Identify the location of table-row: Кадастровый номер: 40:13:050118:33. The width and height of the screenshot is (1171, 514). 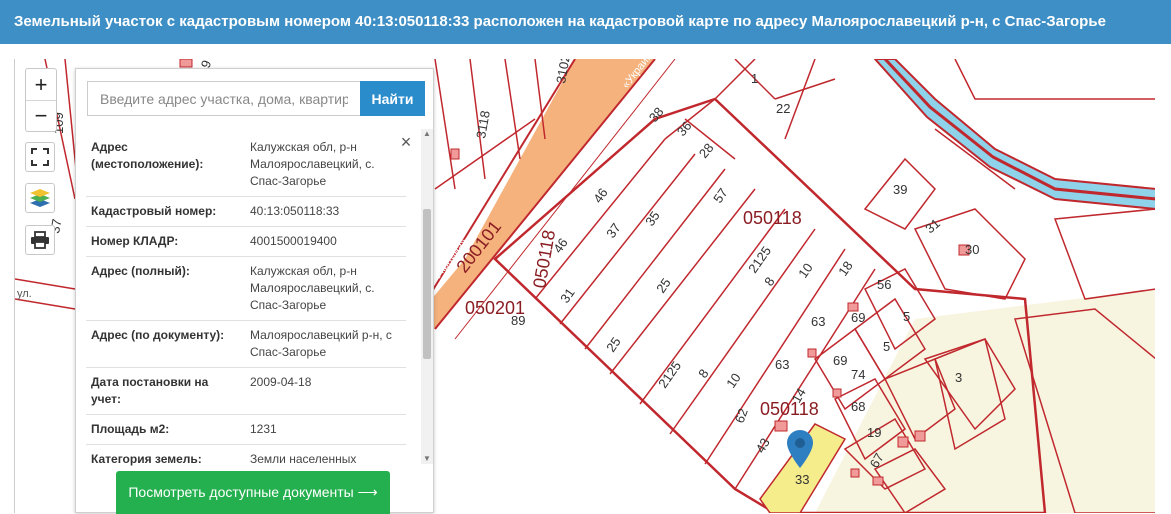
(246, 211).